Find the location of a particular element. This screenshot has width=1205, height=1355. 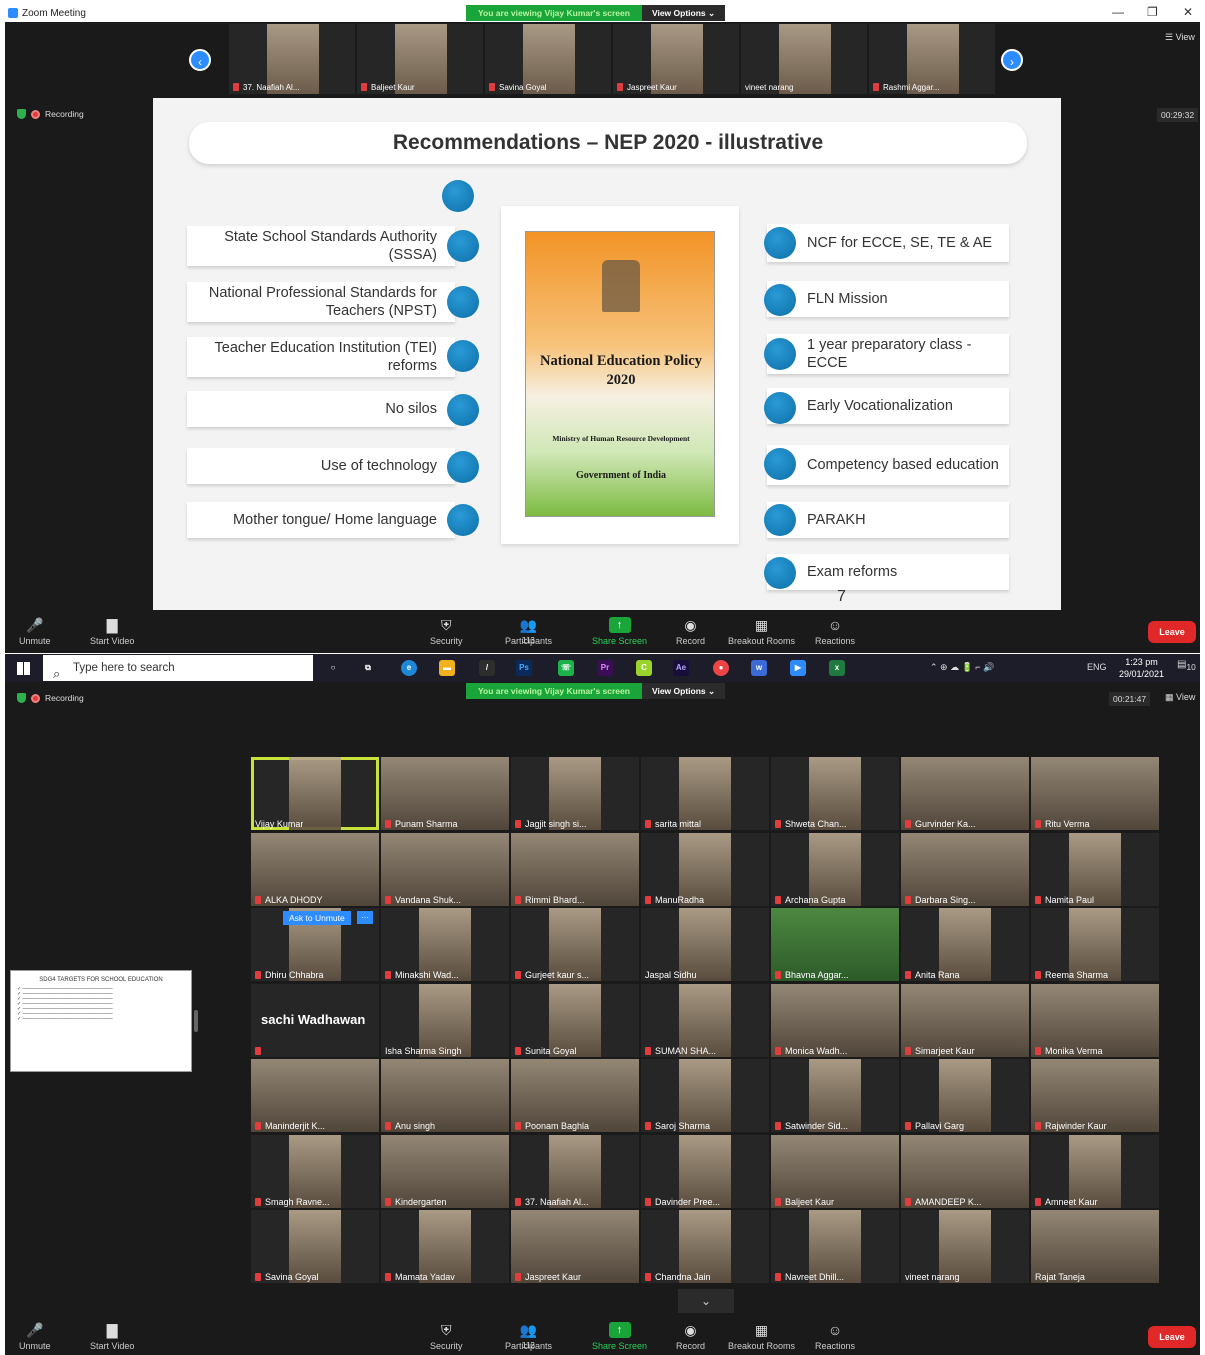

security-button: ⛨ Security is located at coordinates (446, 631).